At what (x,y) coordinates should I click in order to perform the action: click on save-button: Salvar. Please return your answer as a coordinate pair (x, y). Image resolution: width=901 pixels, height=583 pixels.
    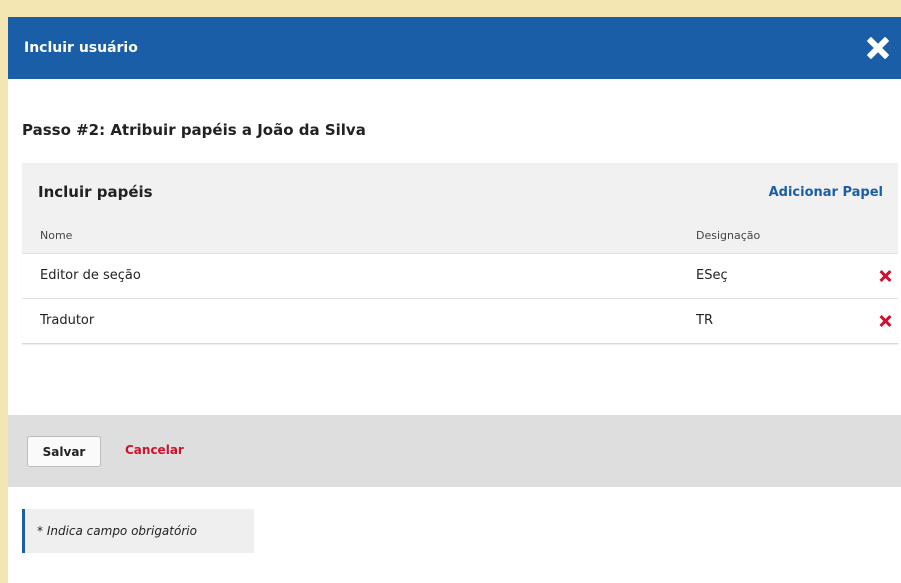
    Looking at the image, I should click on (64, 451).